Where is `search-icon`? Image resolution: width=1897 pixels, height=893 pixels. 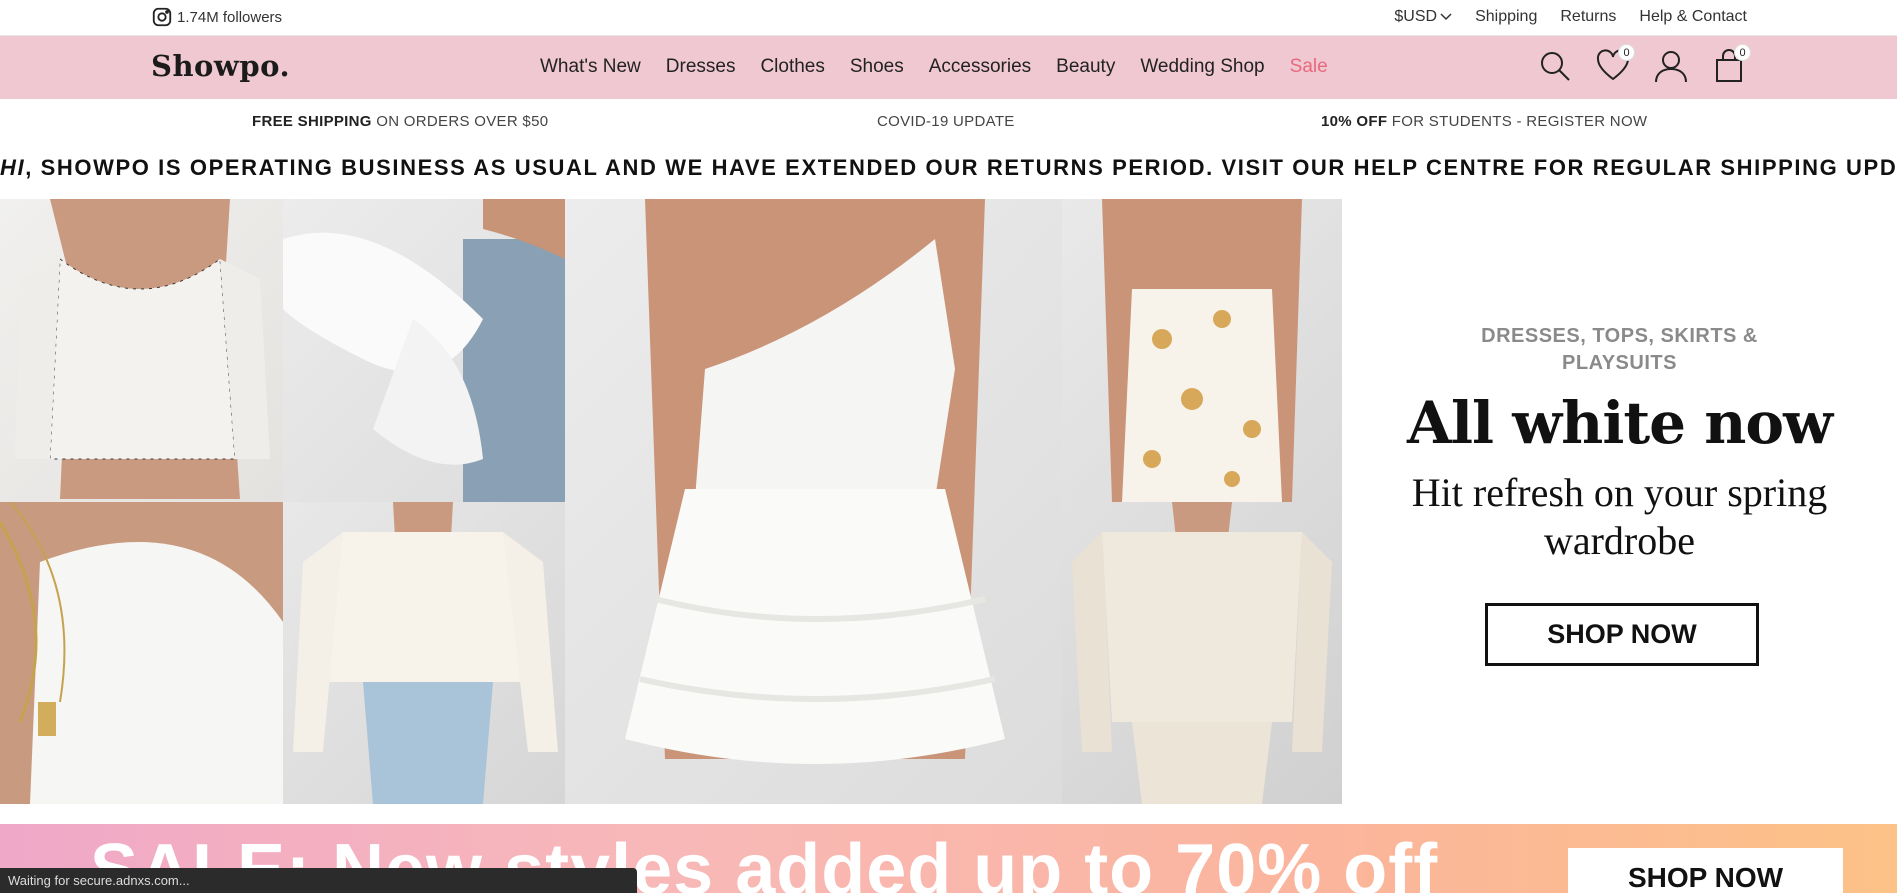 search-icon is located at coordinates (1555, 66).